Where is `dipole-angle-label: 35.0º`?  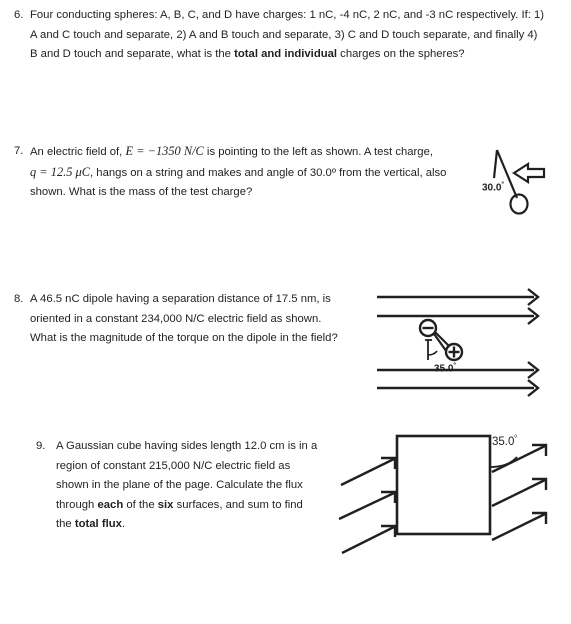 dipole-angle-label: 35.0º is located at coordinates (445, 368).